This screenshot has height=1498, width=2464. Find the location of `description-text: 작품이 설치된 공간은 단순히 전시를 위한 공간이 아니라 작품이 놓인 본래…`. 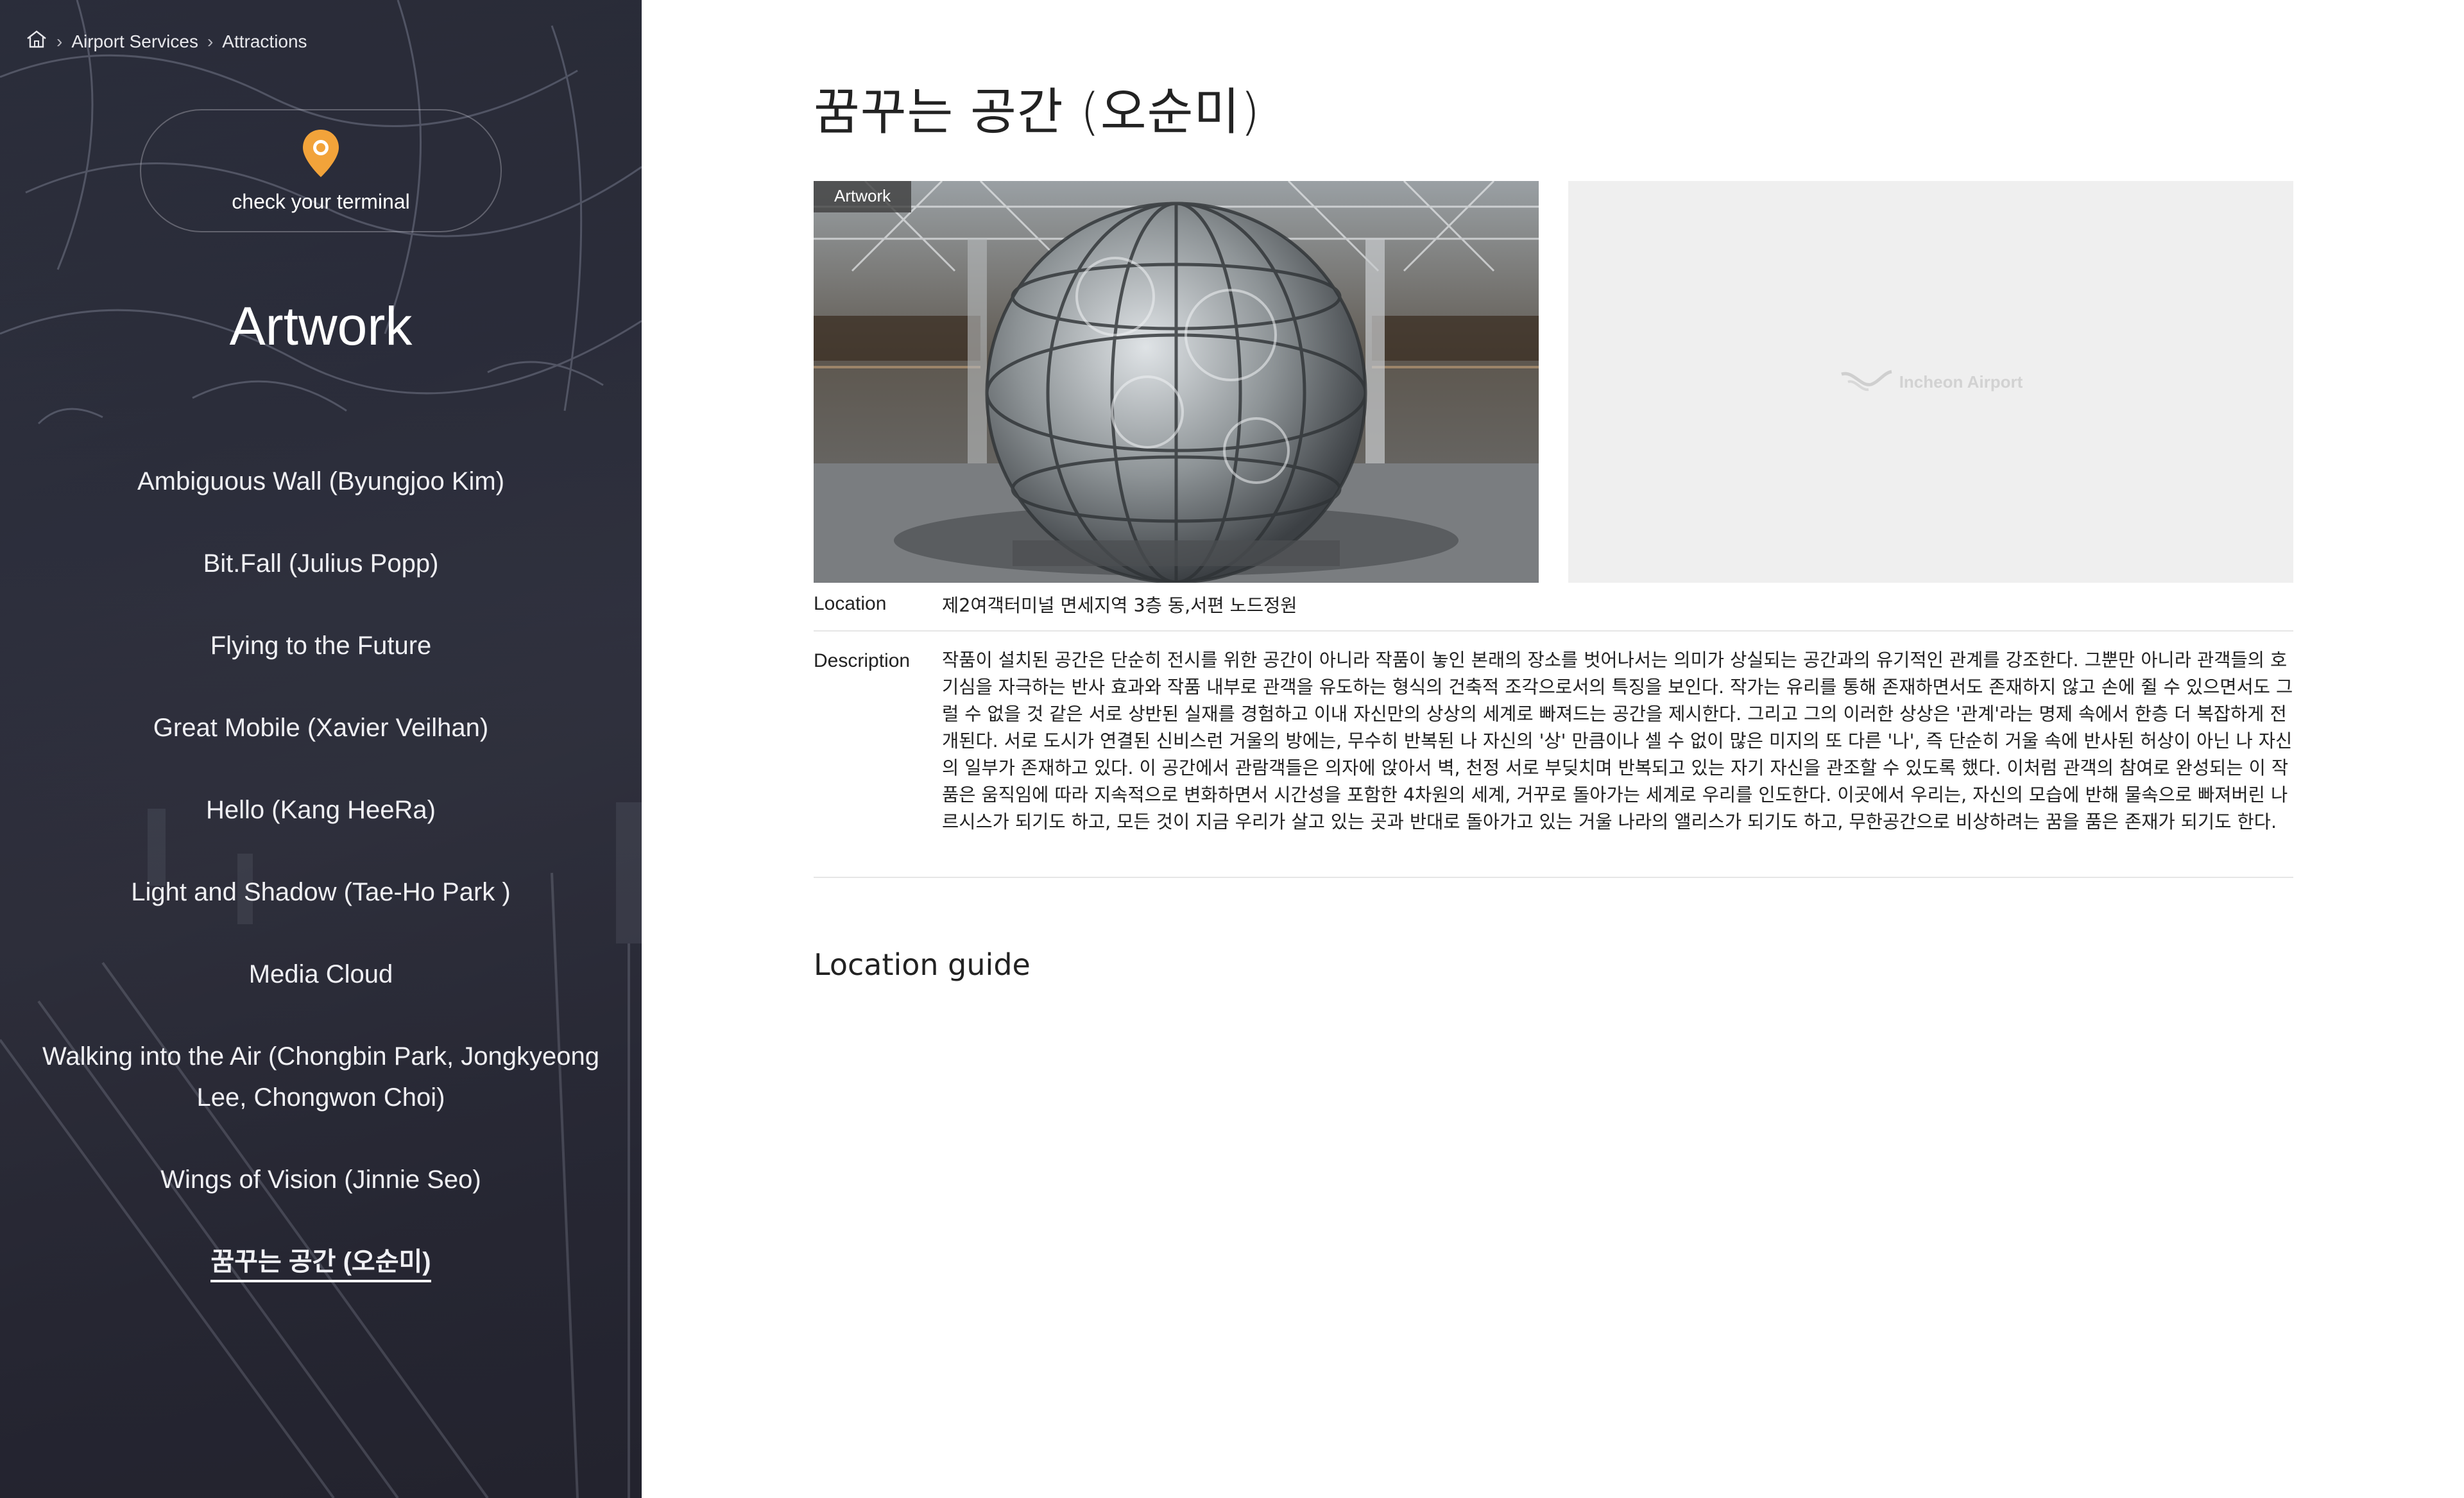

description-text: 작품이 설치된 공간은 단순히 전시를 위한 공간이 아니라 작품이 놓인 본래… is located at coordinates (1618, 741).